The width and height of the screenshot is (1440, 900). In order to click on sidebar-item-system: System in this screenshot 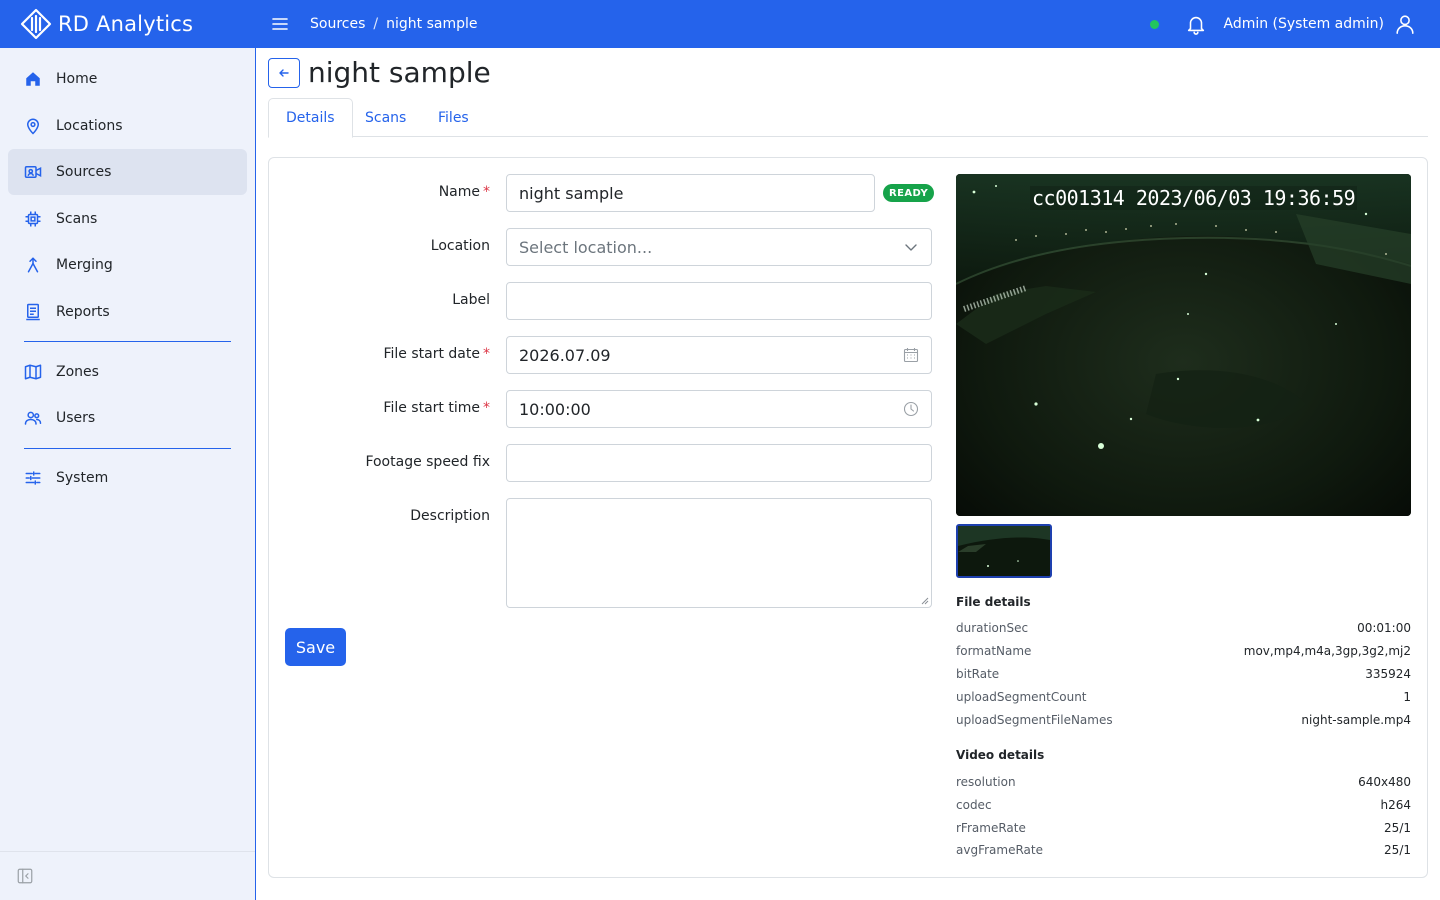, I will do `click(127, 478)`.